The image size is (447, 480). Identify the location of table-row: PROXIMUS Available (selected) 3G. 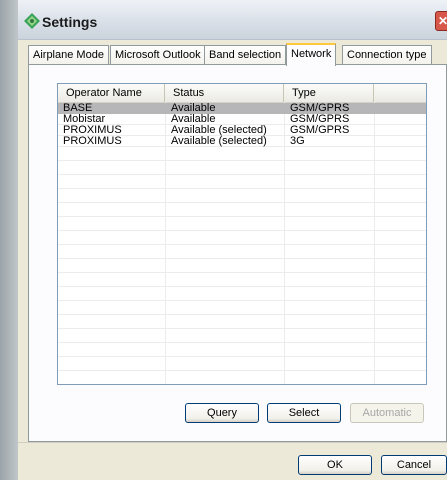
(242, 141).